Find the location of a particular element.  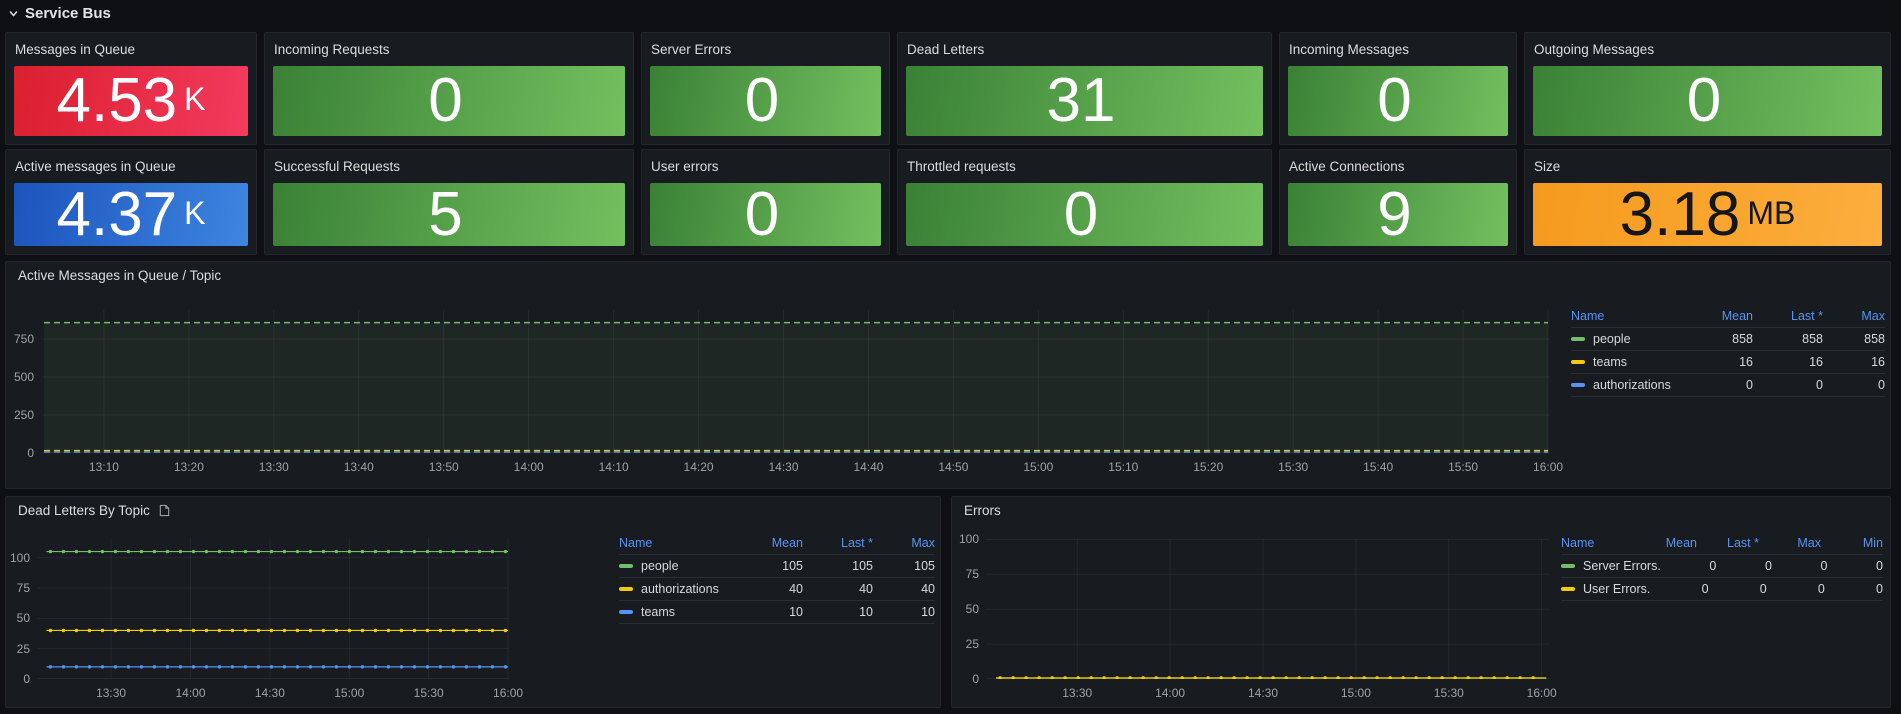

x-tick-label: 16:00 is located at coordinates (1548, 467).